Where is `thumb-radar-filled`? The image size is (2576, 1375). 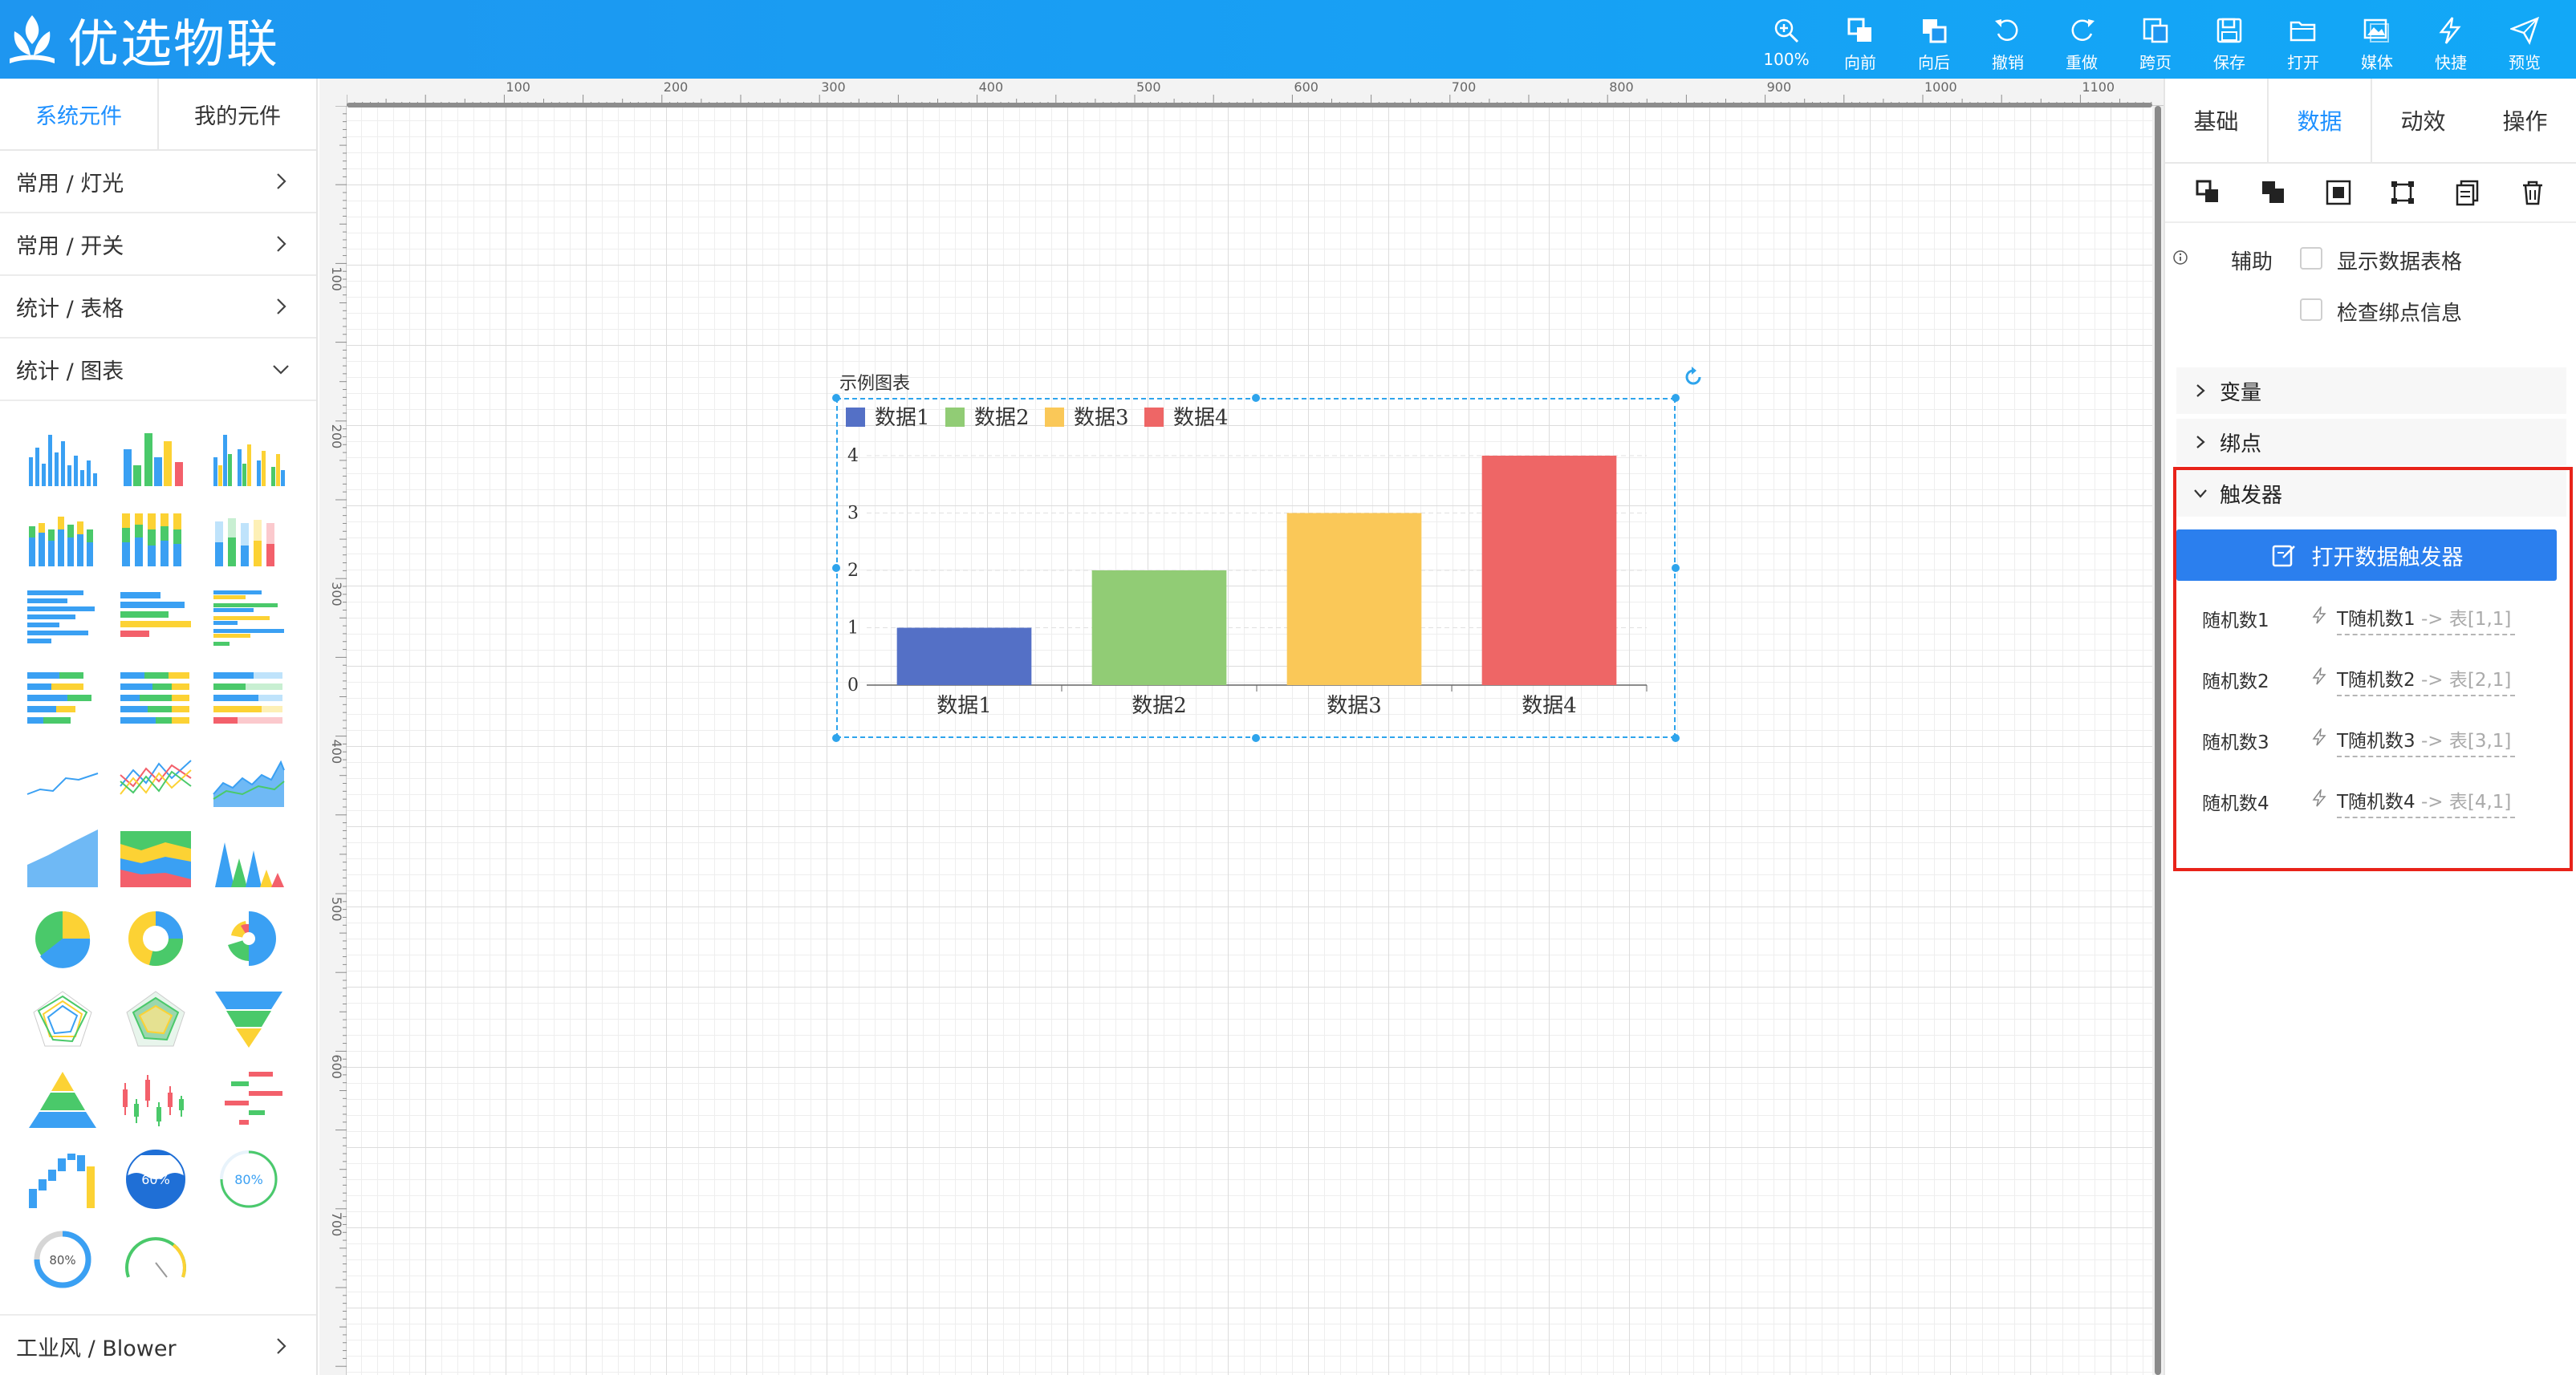
thumb-radar-filled is located at coordinates (156, 1019).